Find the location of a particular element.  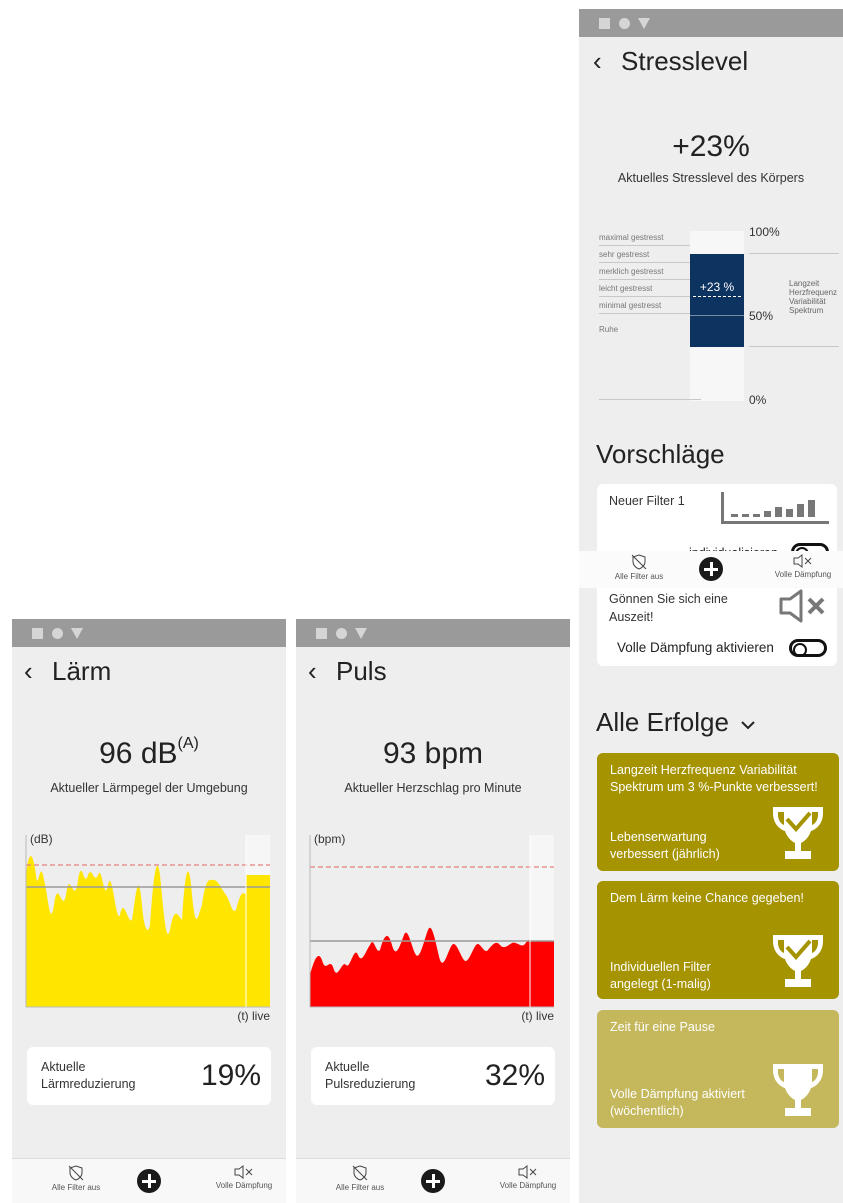

page-title: Lärm is located at coordinates (82, 671).